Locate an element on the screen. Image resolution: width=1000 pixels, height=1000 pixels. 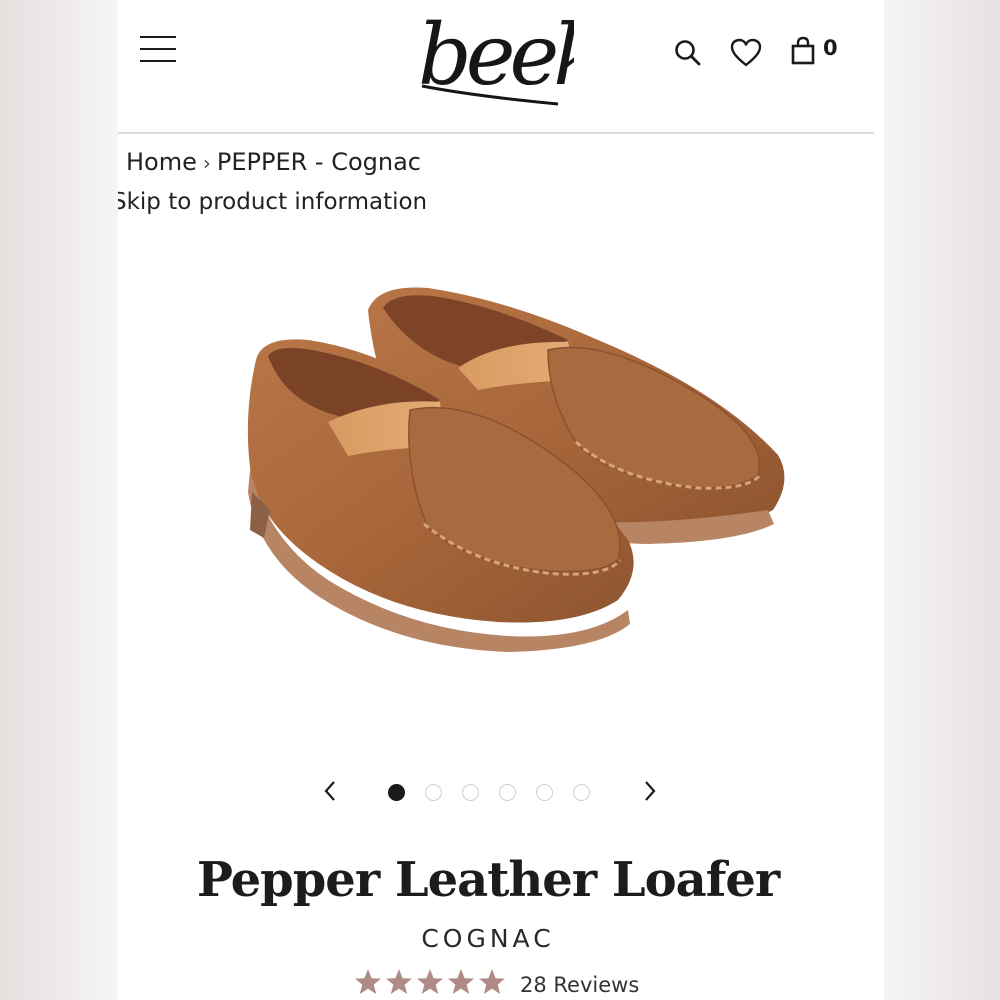
reviews-link: 28 Reviews is located at coordinates (579, 985).